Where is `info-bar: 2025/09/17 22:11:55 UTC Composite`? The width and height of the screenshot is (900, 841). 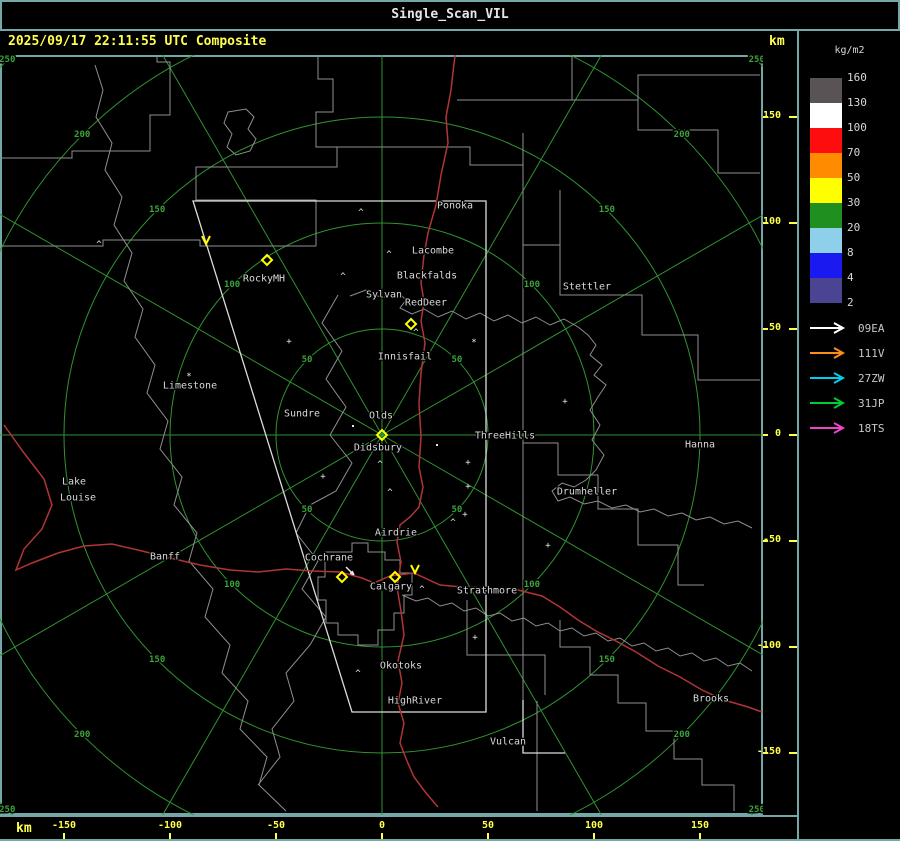
info-bar: 2025/09/17 22:11:55 UTC Composite is located at coordinates (398, 43).